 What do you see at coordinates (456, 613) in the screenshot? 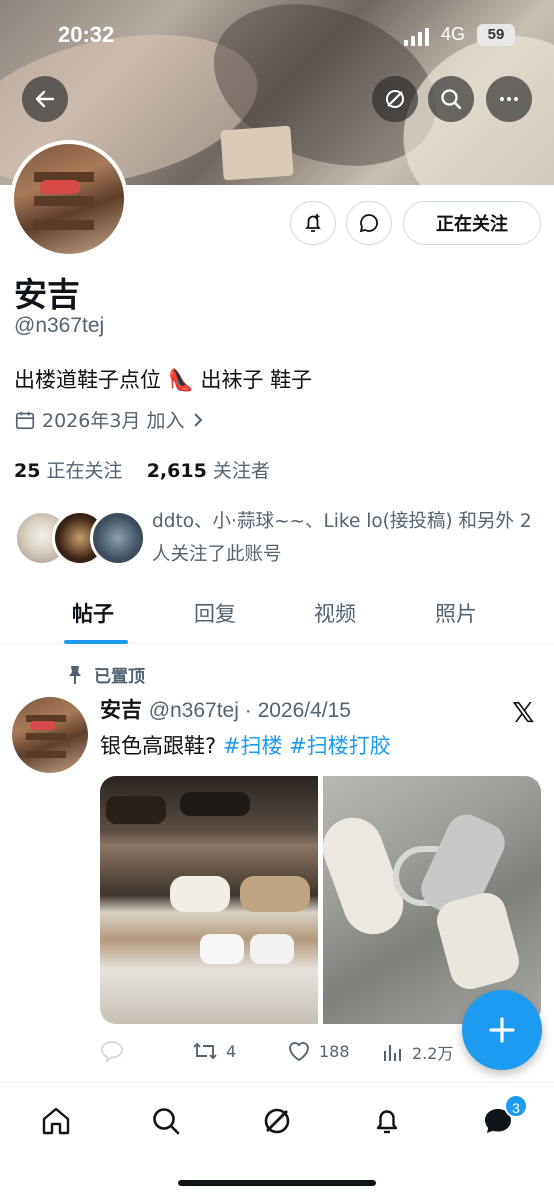
I see `tab-photos: 照片` at bounding box center [456, 613].